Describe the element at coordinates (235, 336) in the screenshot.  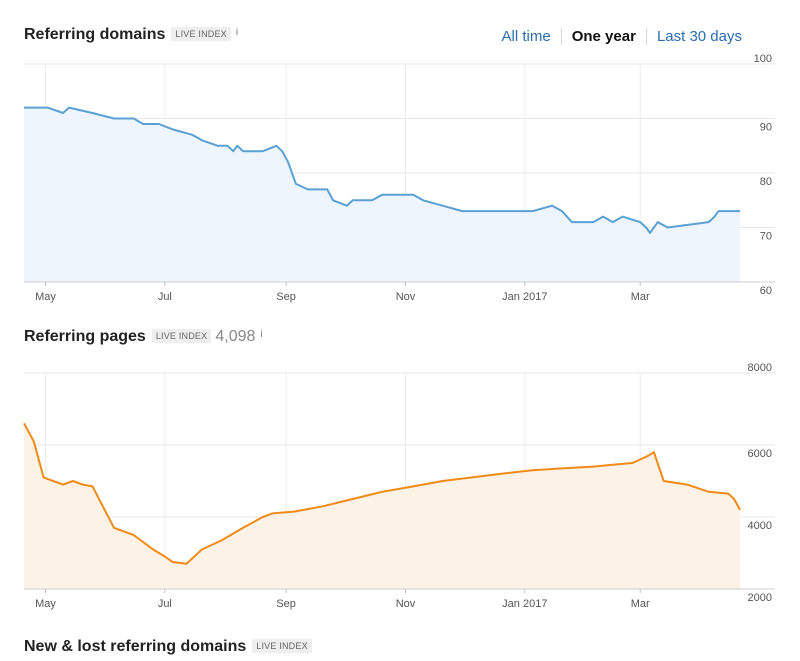
I see `referring-pages-count: 4,098` at that location.